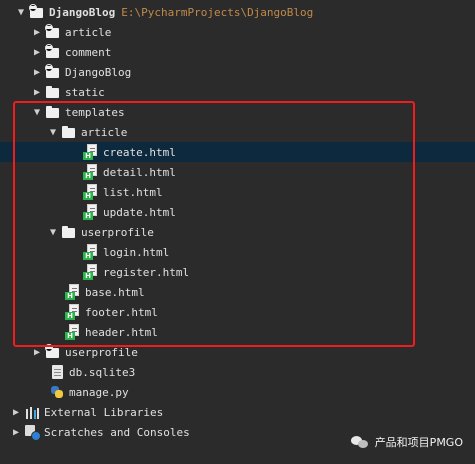 The height and width of the screenshot is (464, 475). Describe the element at coordinates (237, 172) in the screenshot. I see `tree-item-detail-html: H detail.html` at that location.